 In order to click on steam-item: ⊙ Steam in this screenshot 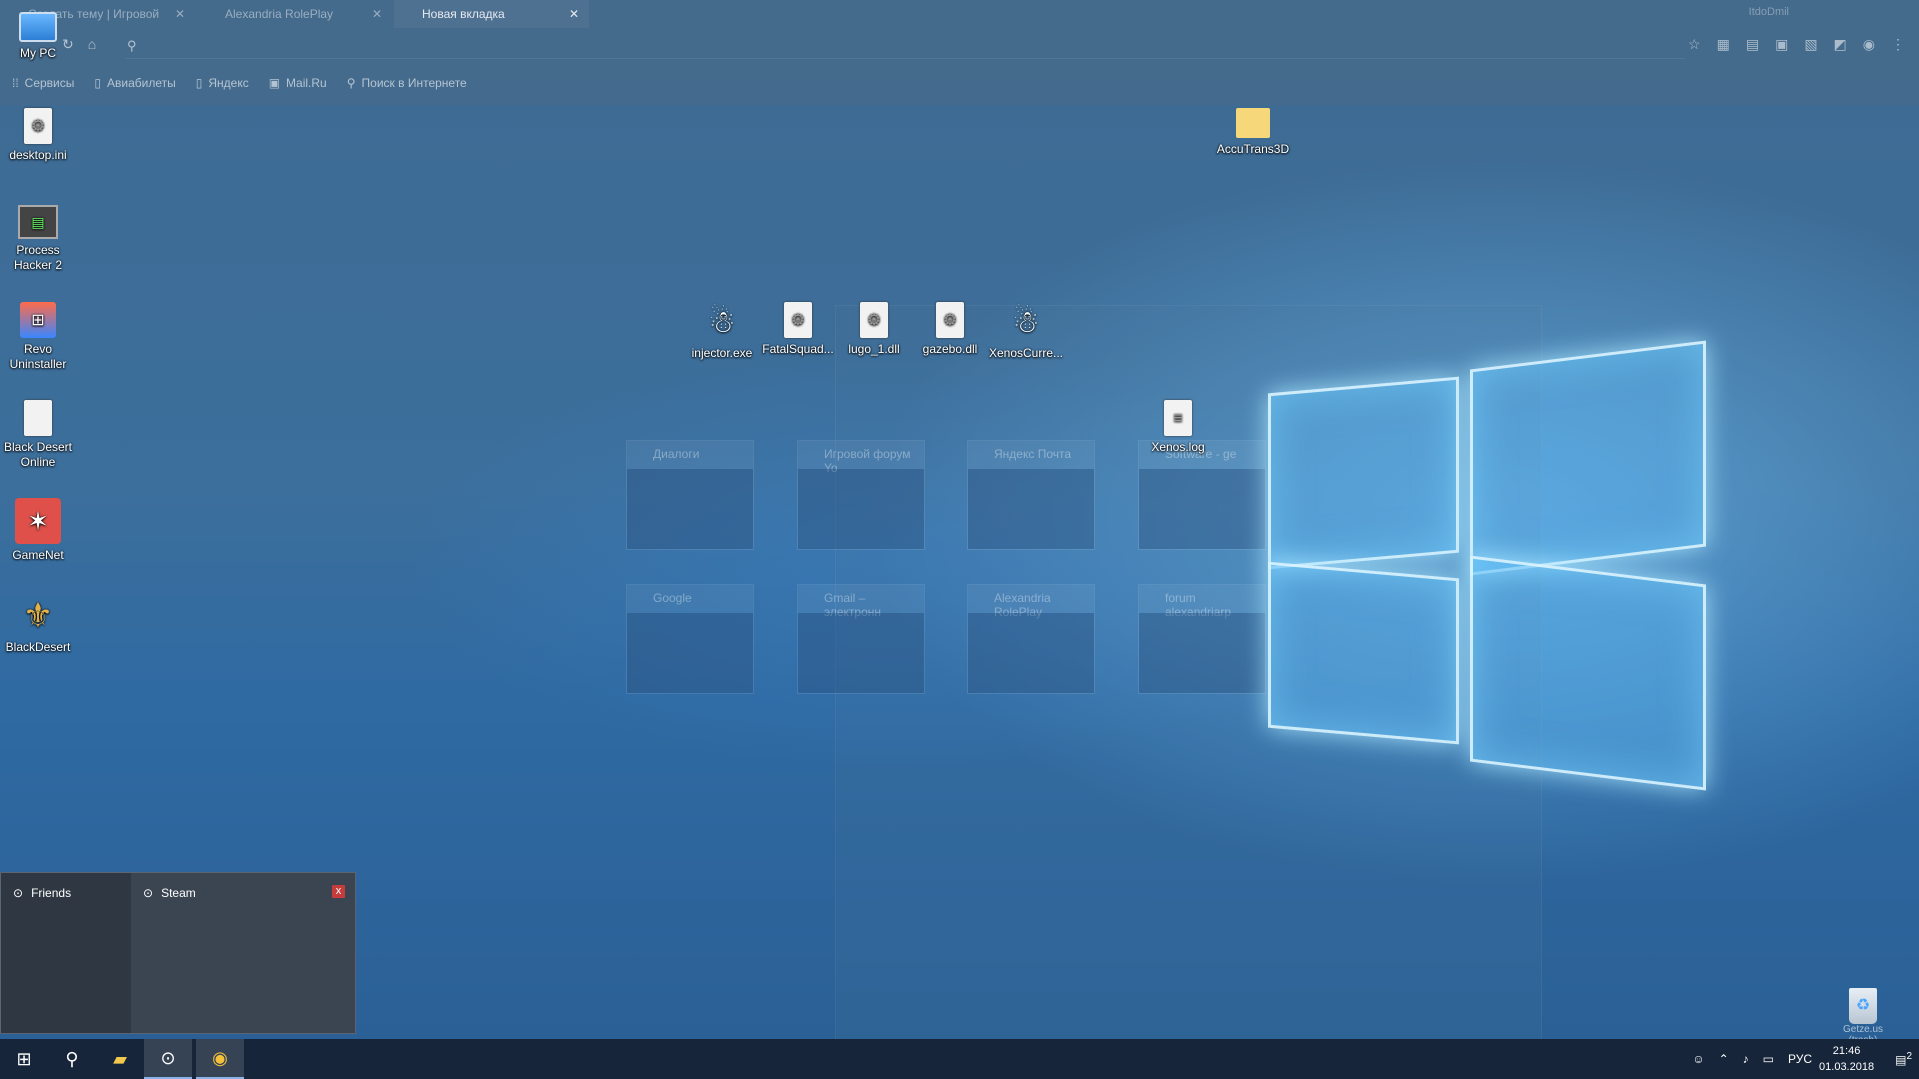, I will do `click(169, 893)`.